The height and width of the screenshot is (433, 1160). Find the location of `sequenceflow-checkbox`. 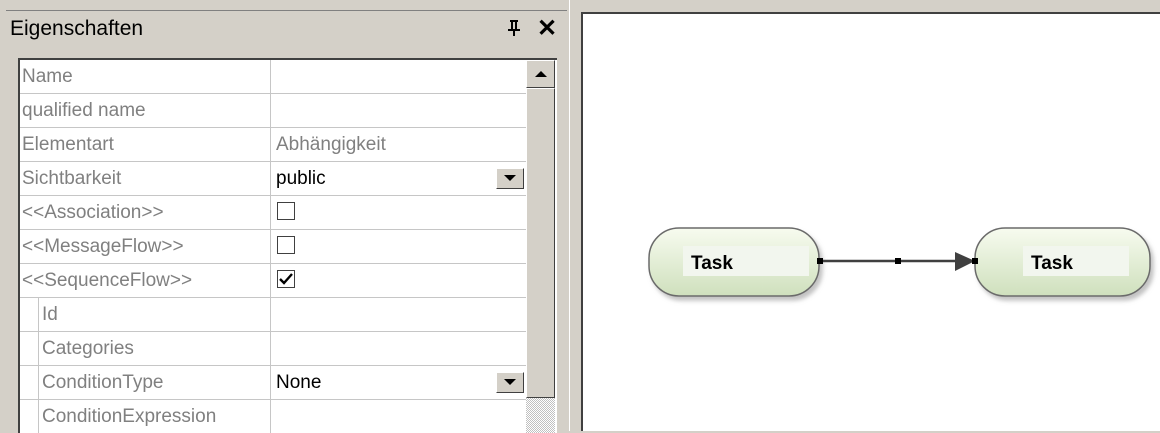

sequenceflow-checkbox is located at coordinates (286, 279).